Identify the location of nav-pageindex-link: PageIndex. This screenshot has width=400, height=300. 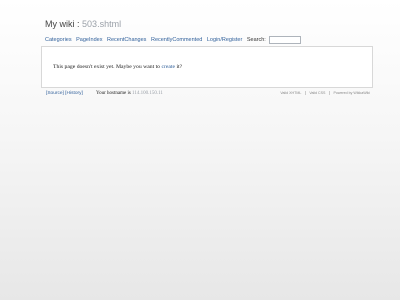
(89, 40).